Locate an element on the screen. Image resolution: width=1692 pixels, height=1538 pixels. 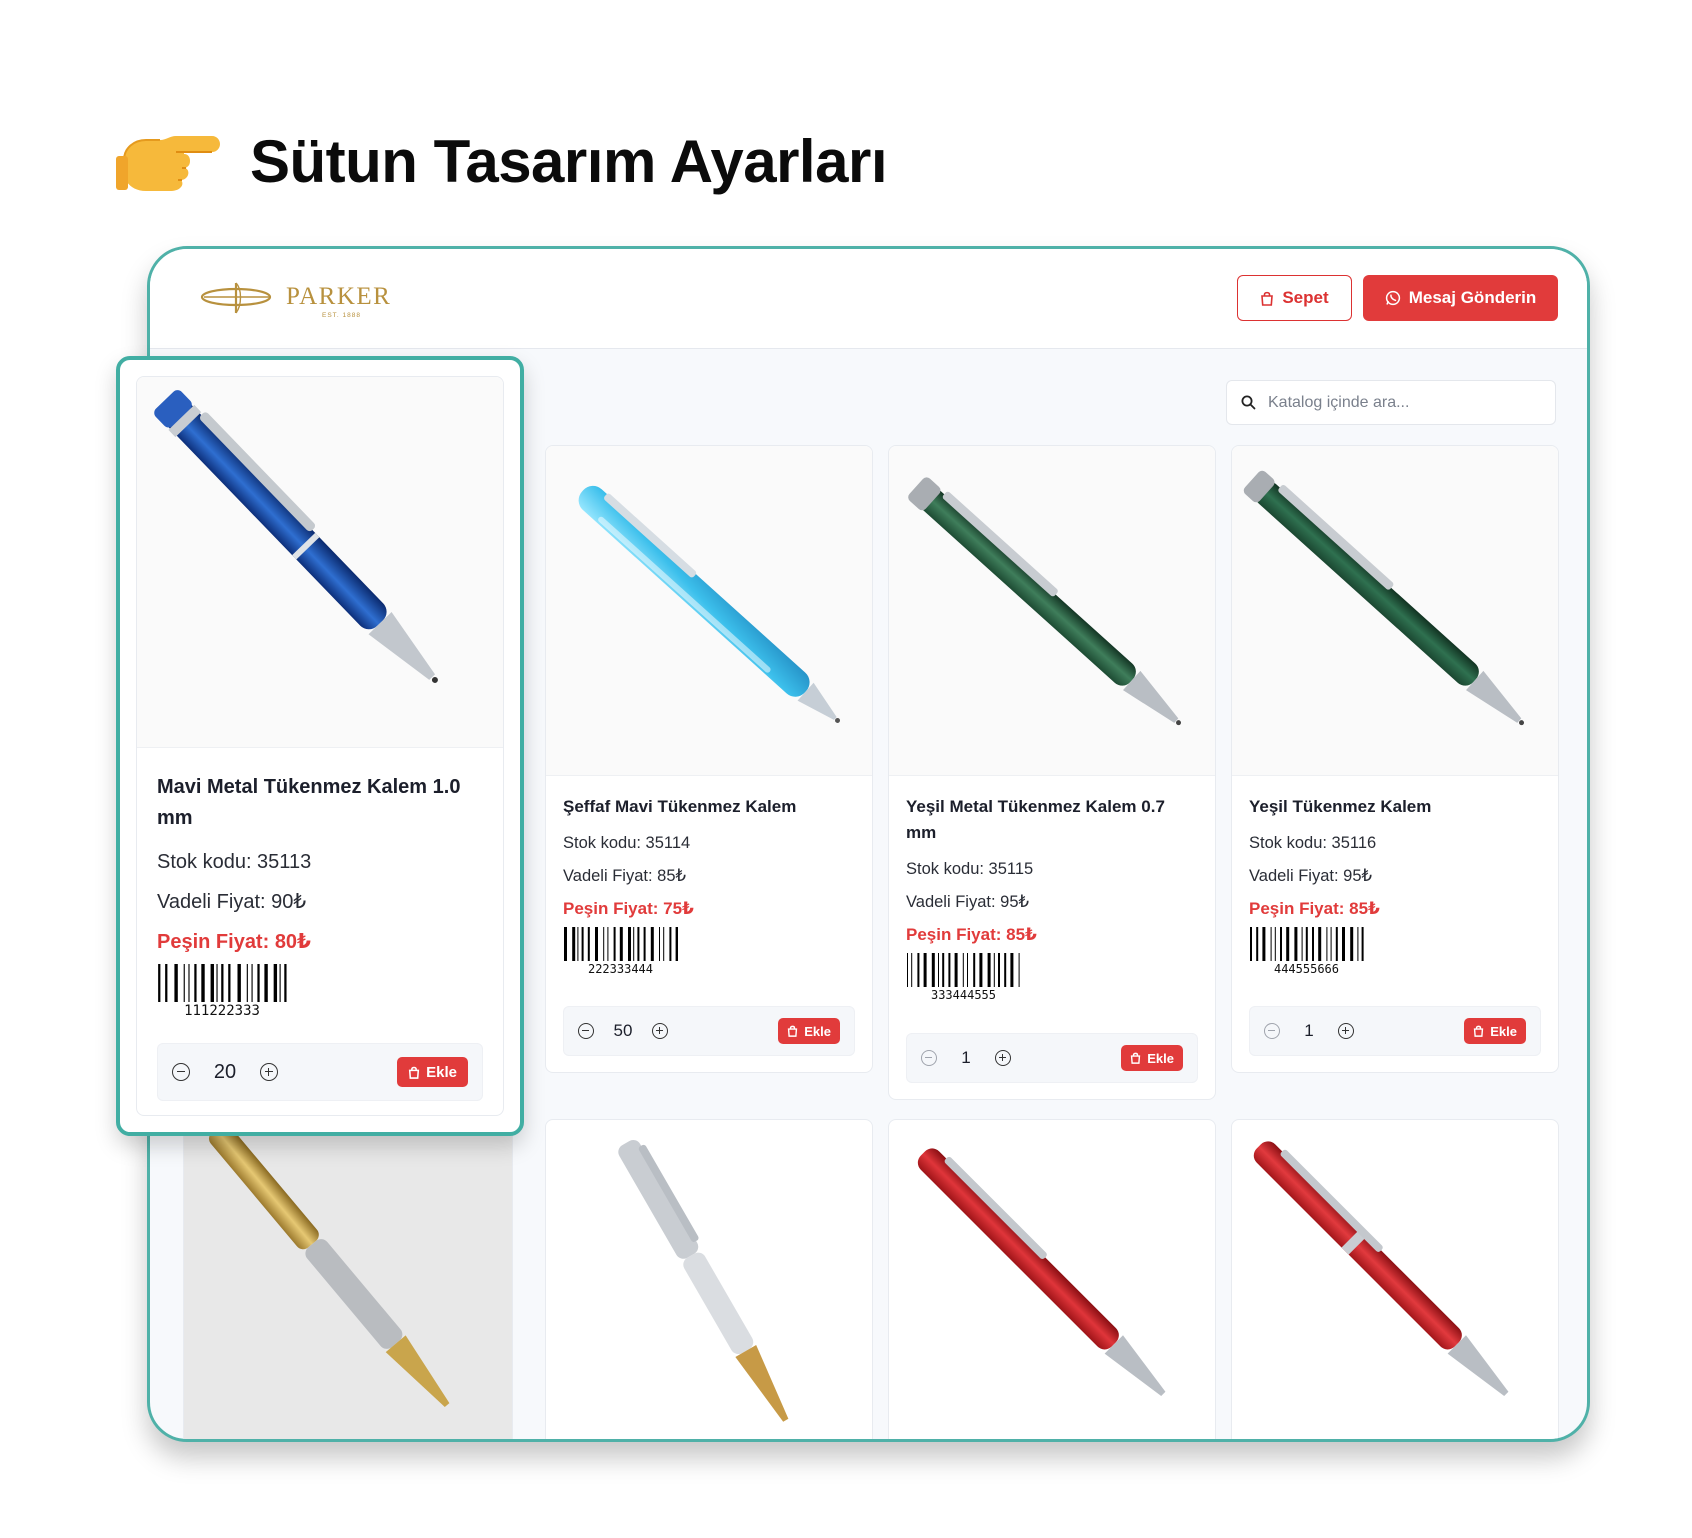
catalog-search is located at coordinates (1391, 402).